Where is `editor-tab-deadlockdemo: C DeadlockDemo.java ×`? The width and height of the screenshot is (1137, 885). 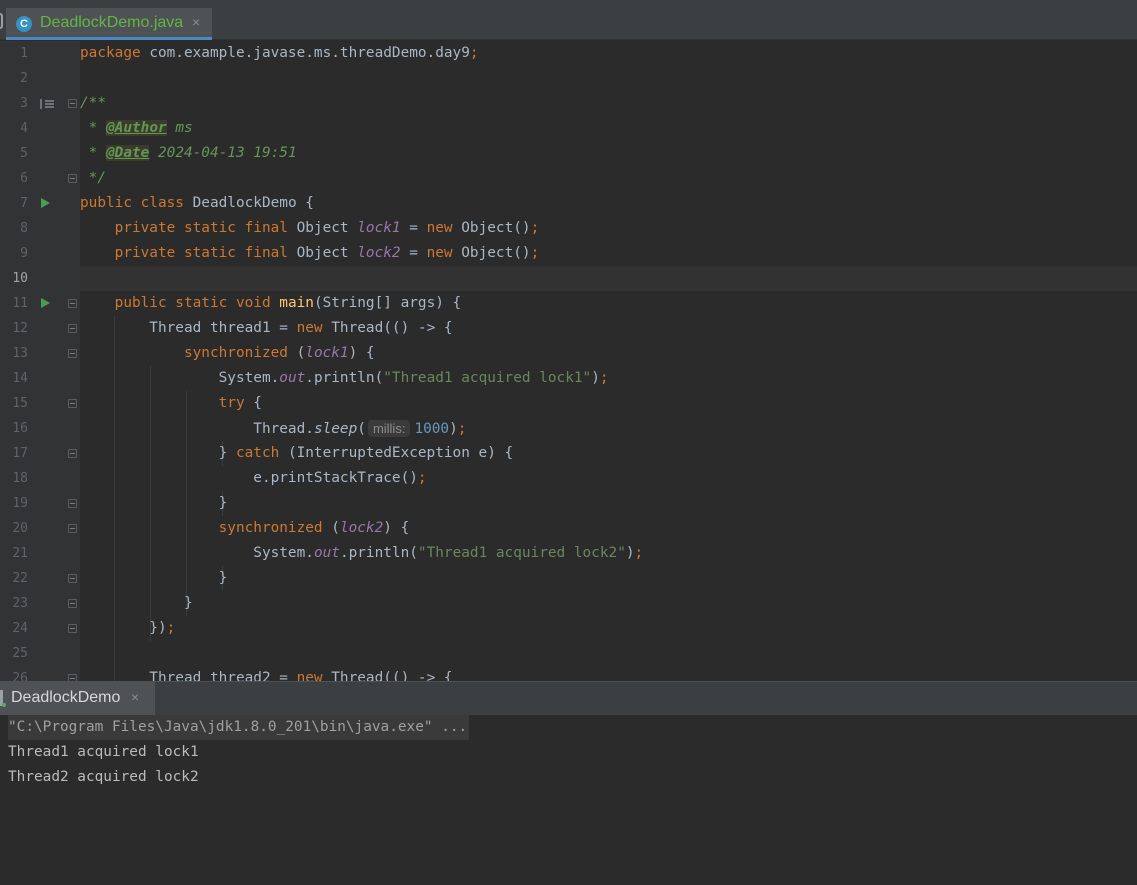 editor-tab-deadlockdemo: C DeadlockDemo.java × is located at coordinates (109, 24).